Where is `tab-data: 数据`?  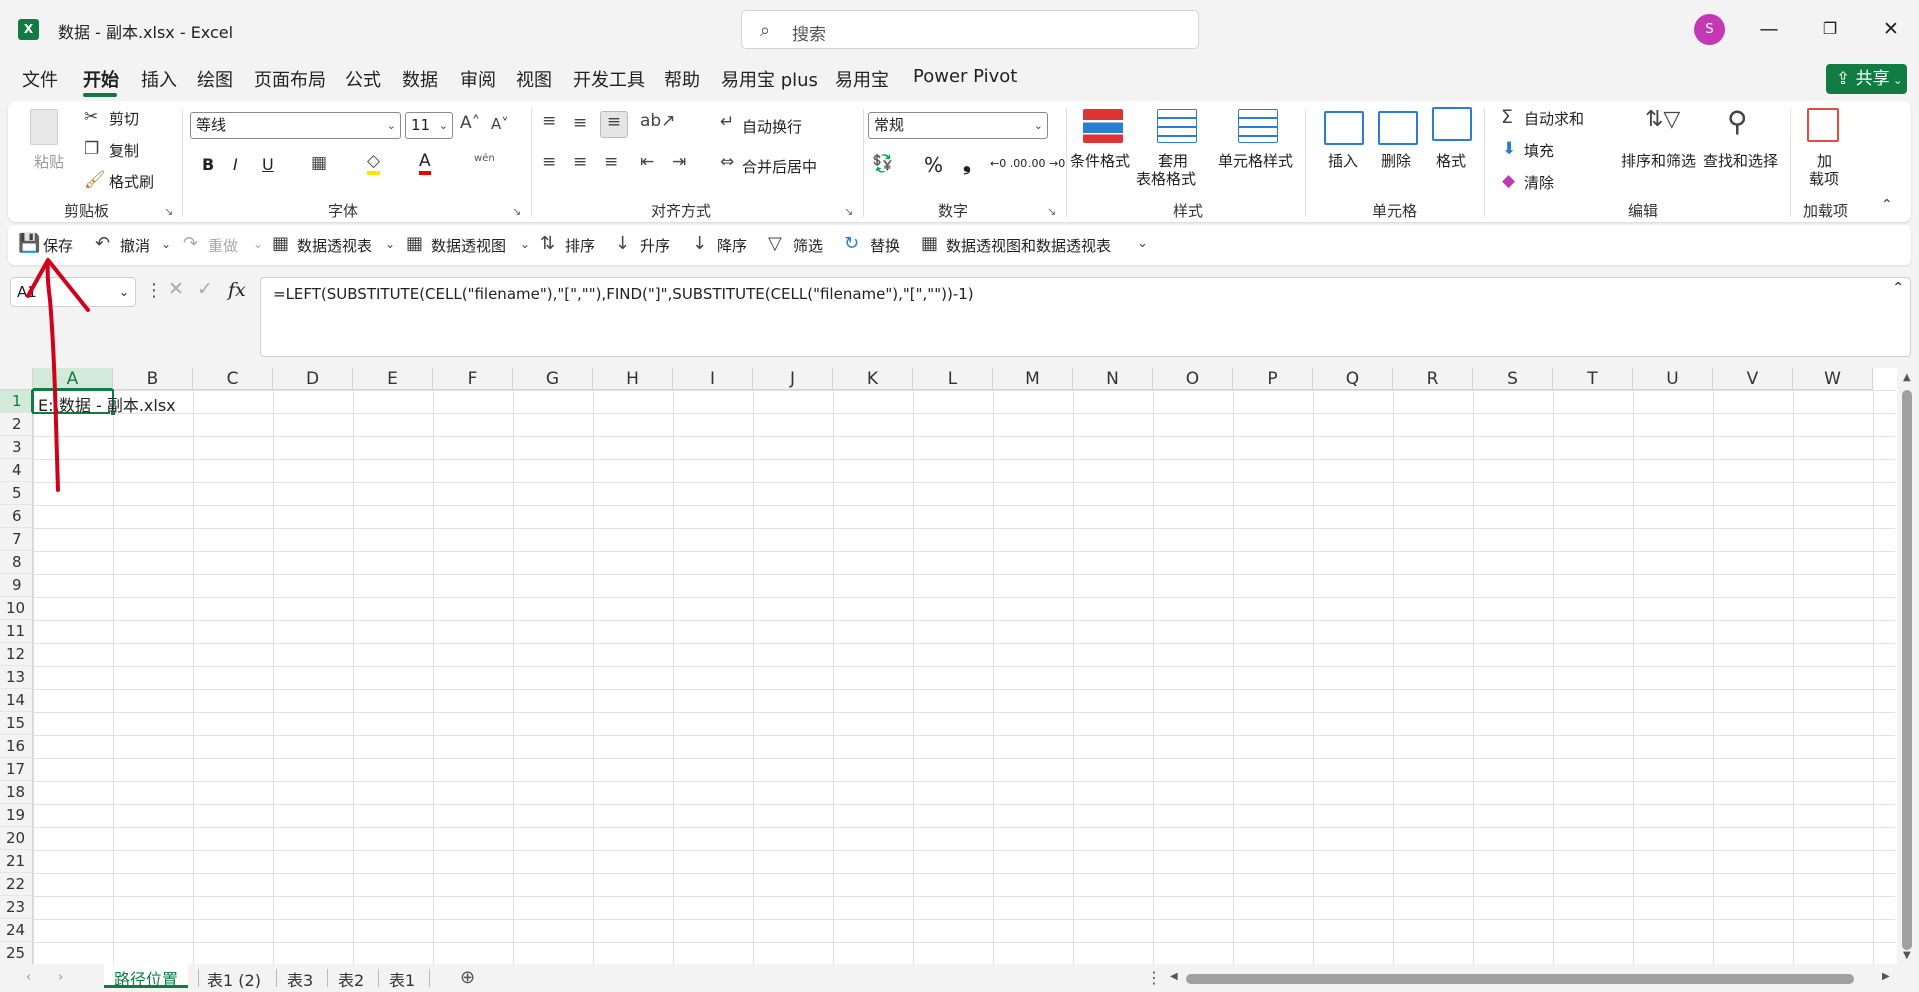 tab-data: 数据 is located at coordinates (420, 79).